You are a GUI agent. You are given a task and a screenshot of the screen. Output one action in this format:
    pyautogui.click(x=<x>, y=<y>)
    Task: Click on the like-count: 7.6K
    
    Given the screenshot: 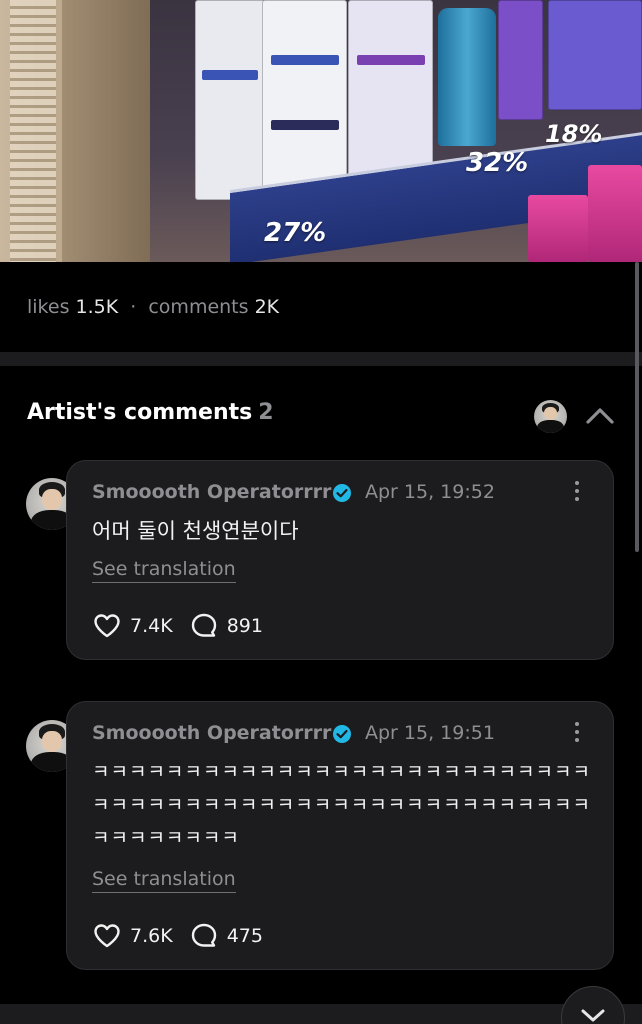 What is the action you would take?
    pyautogui.click(x=151, y=936)
    